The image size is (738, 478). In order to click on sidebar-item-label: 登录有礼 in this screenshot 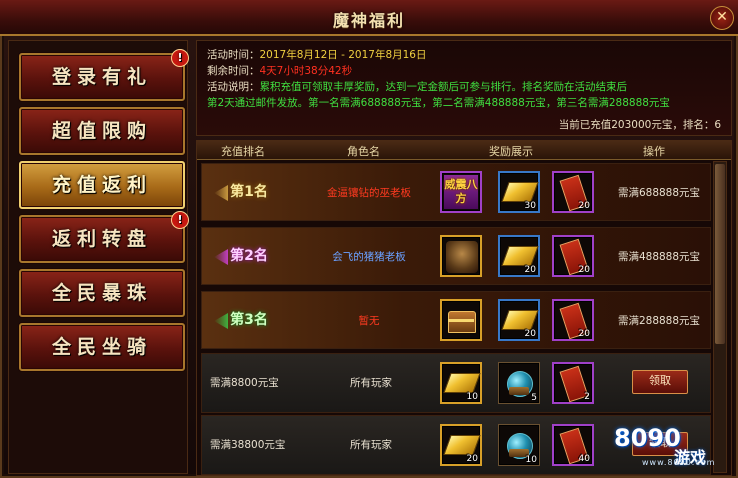, I will do `click(101, 77)`.